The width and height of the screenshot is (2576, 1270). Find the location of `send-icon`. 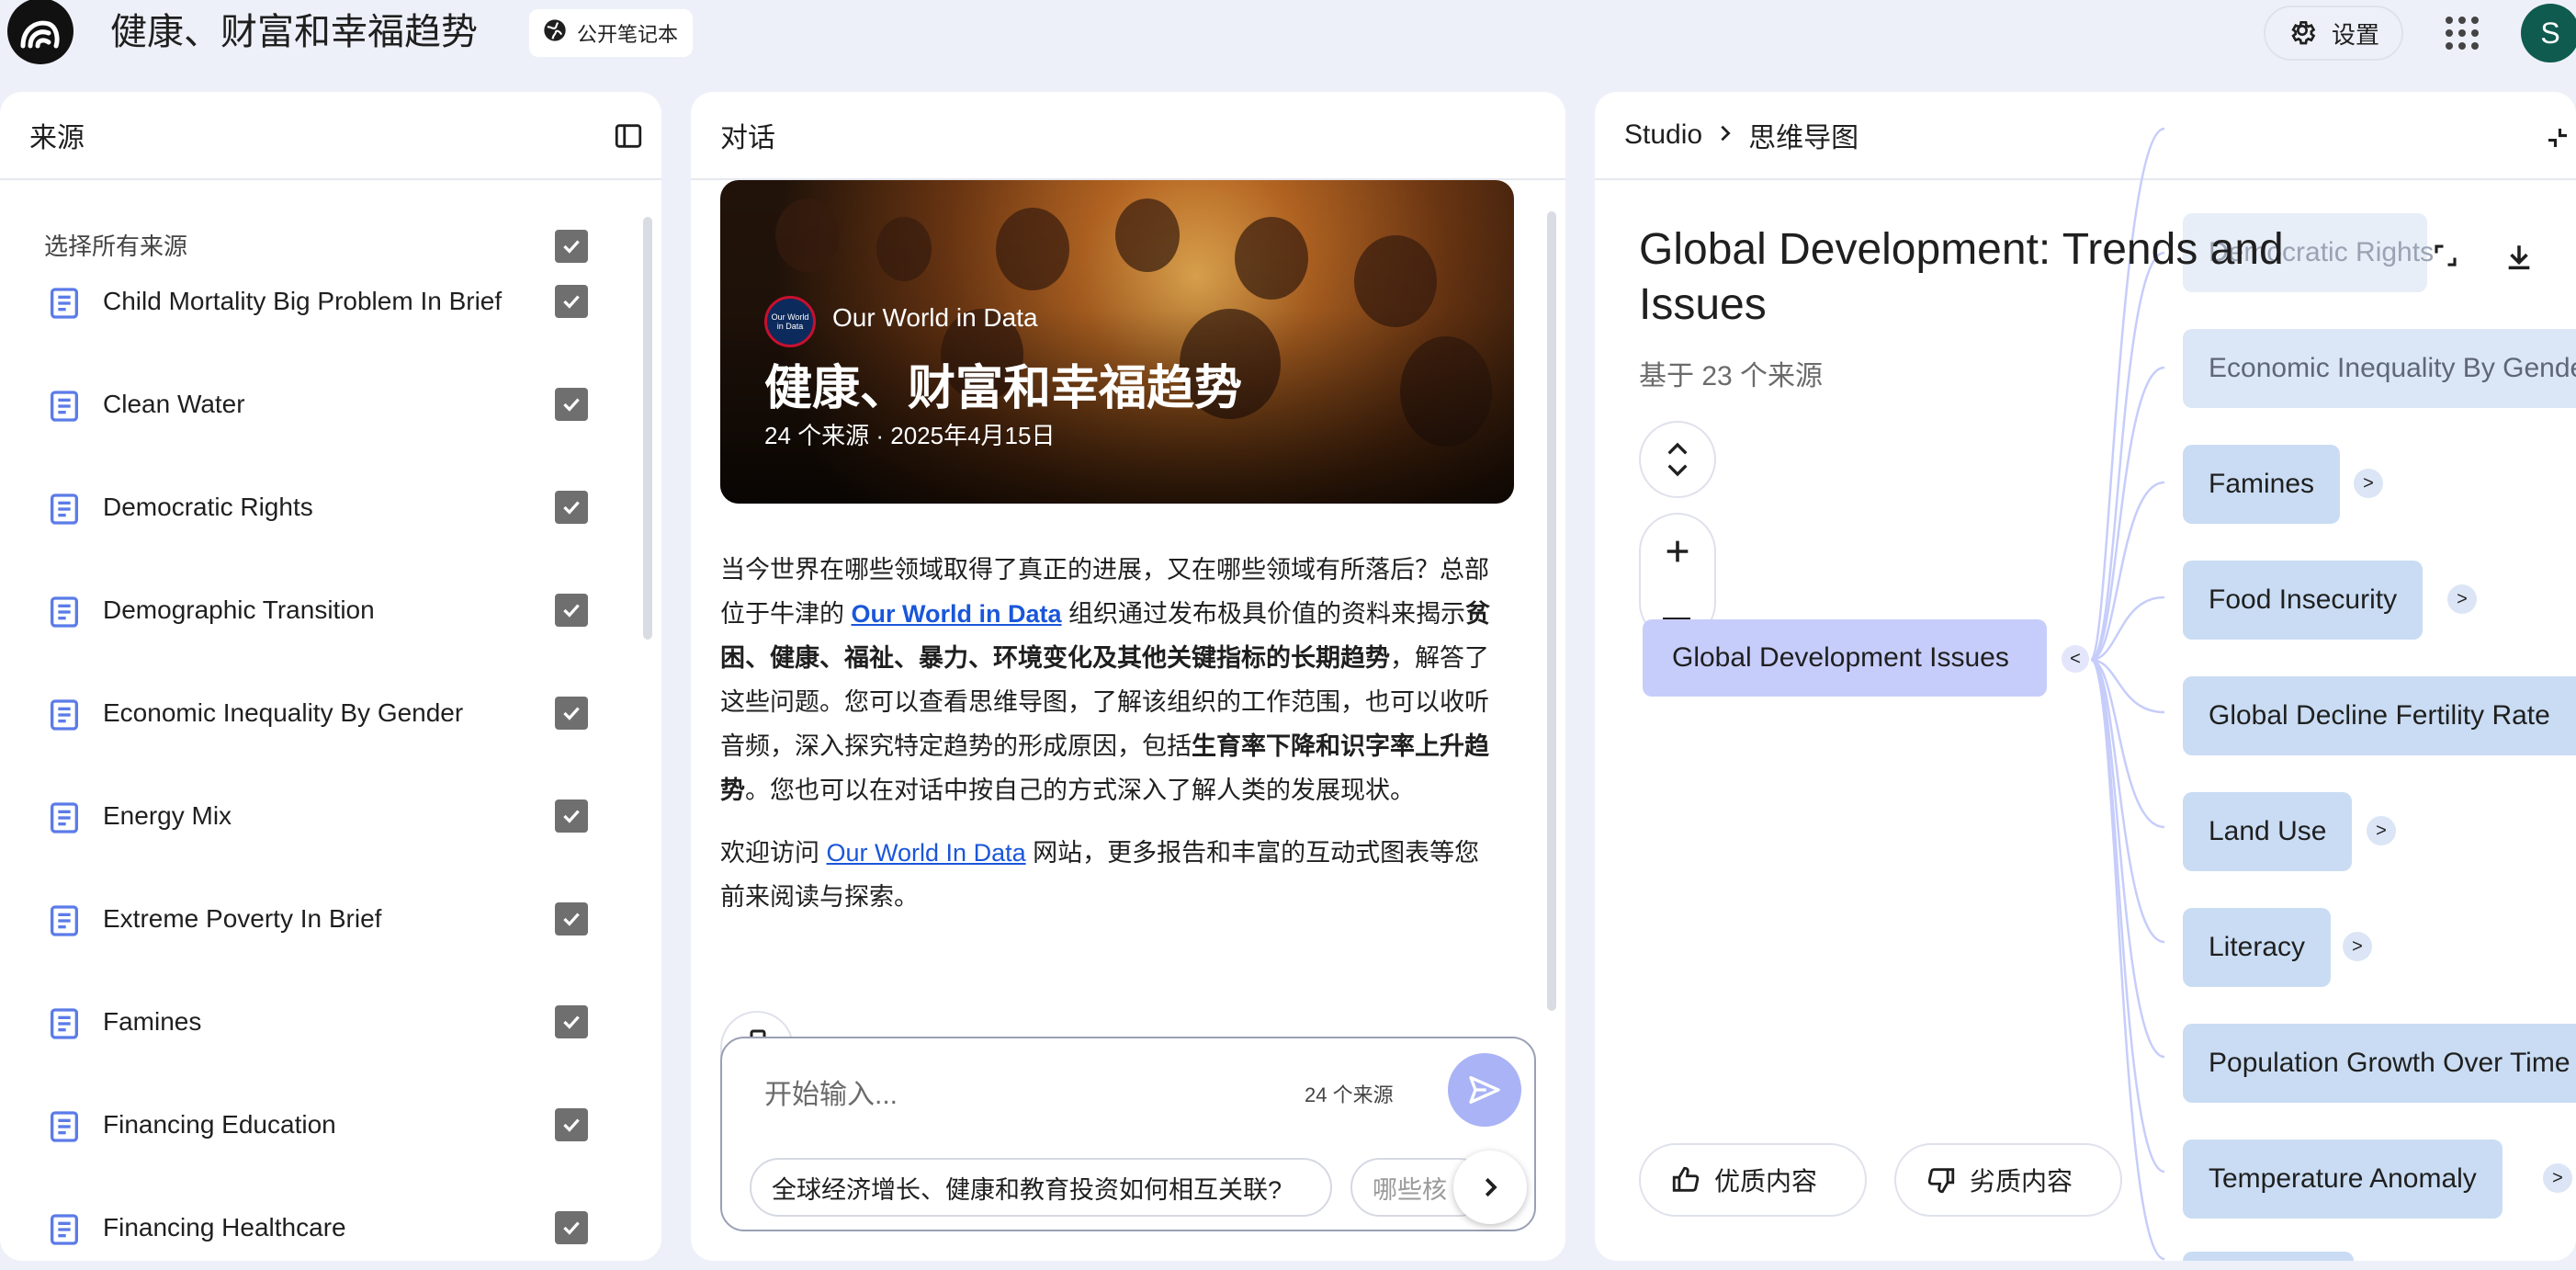

send-icon is located at coordinates (1484, 1090).